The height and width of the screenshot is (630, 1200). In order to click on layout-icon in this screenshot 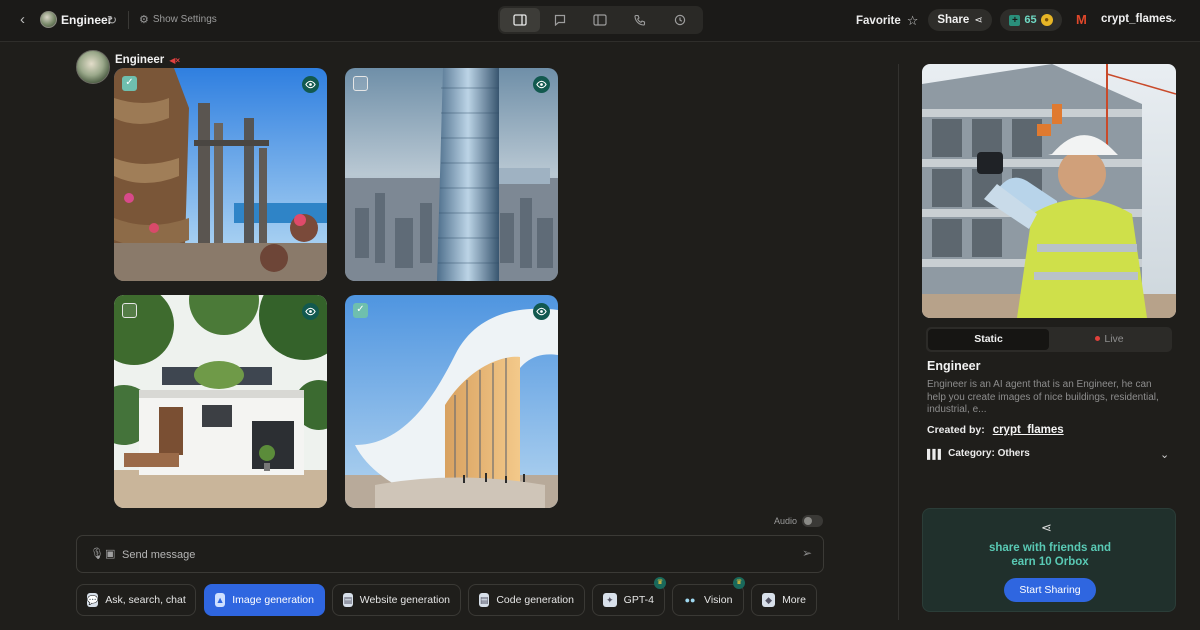, I will do `click(520, 20)`.